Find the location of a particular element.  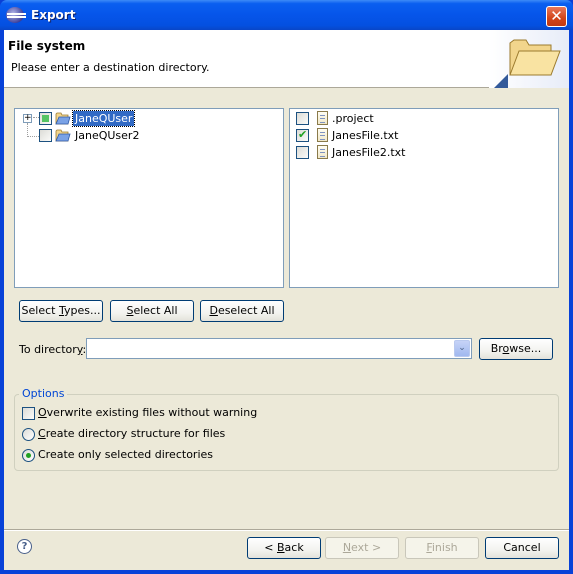

create-structure-label: Create directory structure for files is located at coordinates (131, 433).